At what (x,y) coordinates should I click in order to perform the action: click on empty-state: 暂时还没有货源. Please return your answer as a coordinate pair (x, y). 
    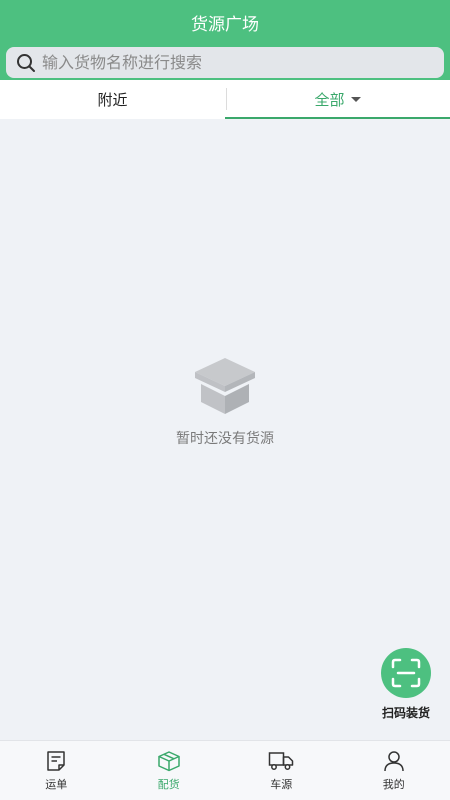
    Looking at the image, I should click on (225, 402).